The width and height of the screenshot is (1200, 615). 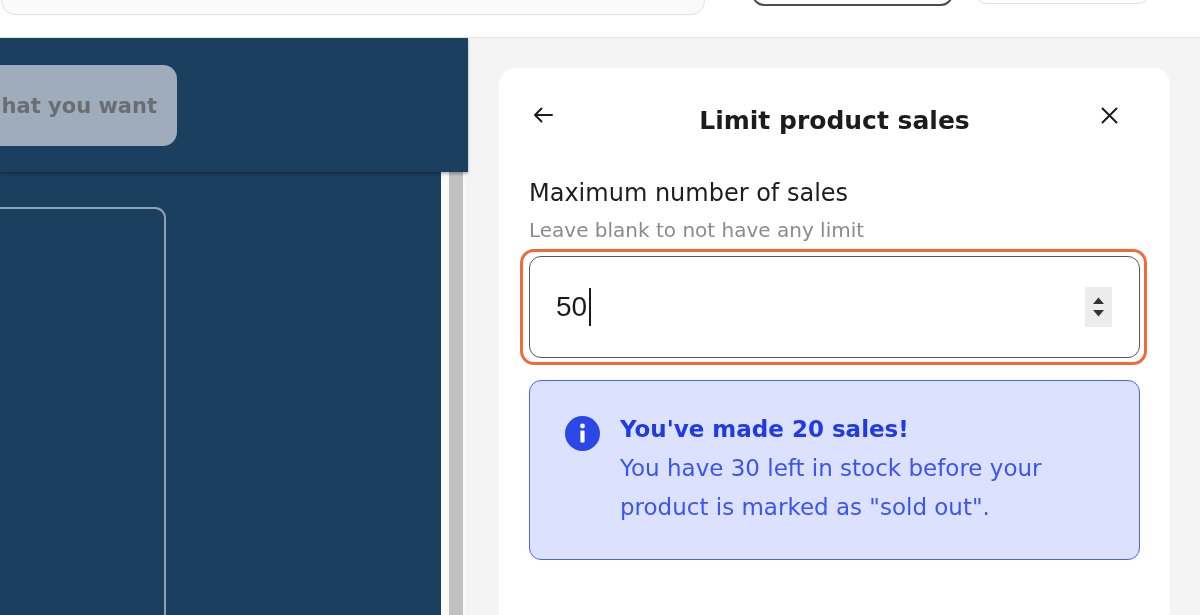 What do you see at coordinates (834, 121) in the screenshot?
I see `dialog-title: Limit product sales` at bounding box center [834, 121].